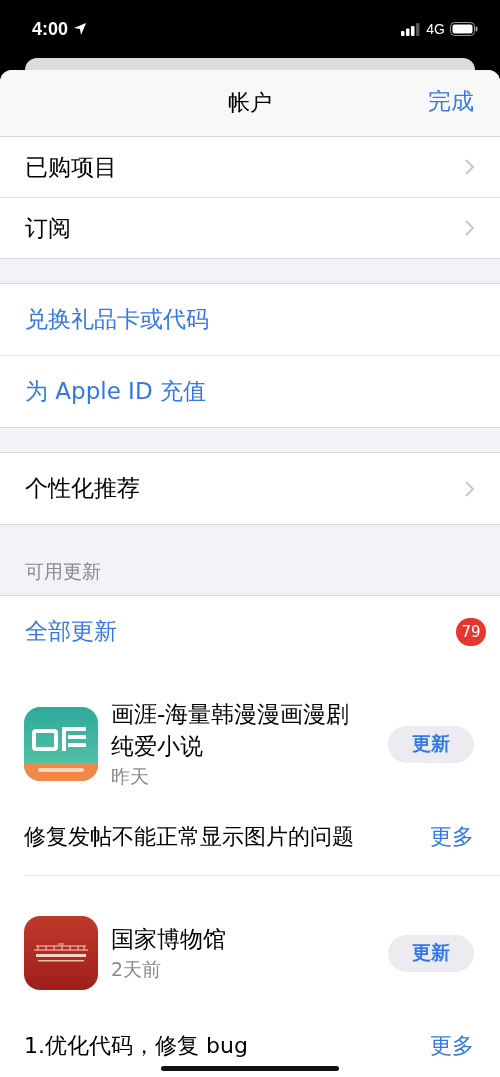 Image resolution: width=500 pixels, height=1077 pixels. What do you see at coordinates (411, 29) in the screenshot?
I see `signal-icon` at bounding box center [411, 29].